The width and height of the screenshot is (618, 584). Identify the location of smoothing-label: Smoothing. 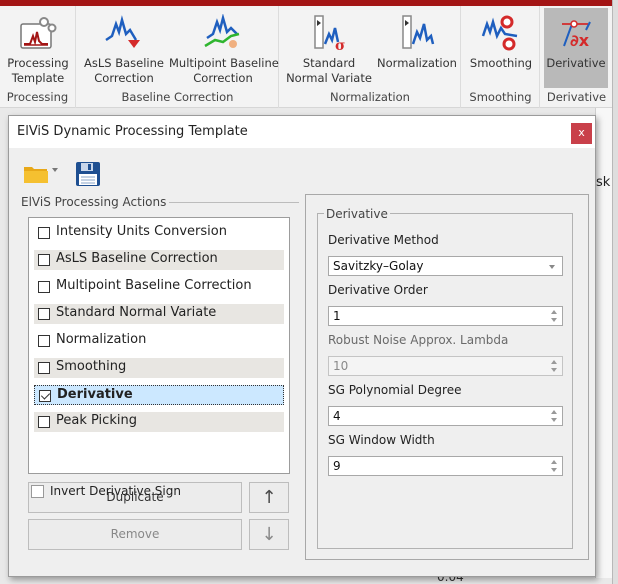
(501, 63).